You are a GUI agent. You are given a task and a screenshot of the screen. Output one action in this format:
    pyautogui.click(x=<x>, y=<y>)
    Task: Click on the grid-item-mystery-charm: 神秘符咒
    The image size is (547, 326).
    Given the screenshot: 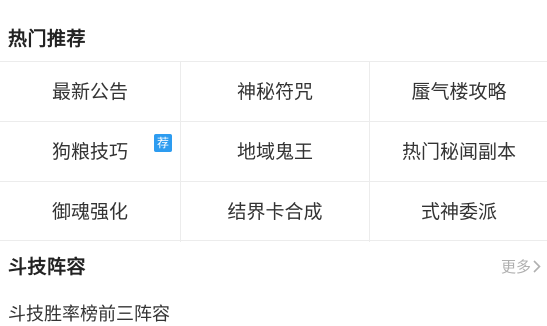 What is the action you would take?
    pyautogui.click(x=274, y=92)
    